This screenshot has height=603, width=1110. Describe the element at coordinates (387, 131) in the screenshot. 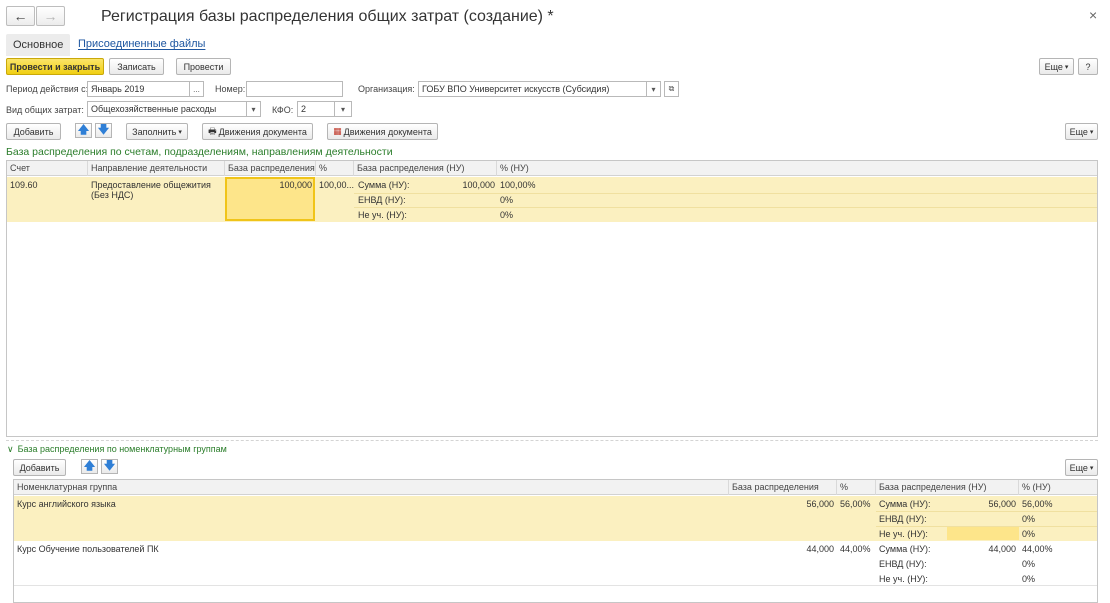

I see `document-movements-label-2: Движения документа` at that location.